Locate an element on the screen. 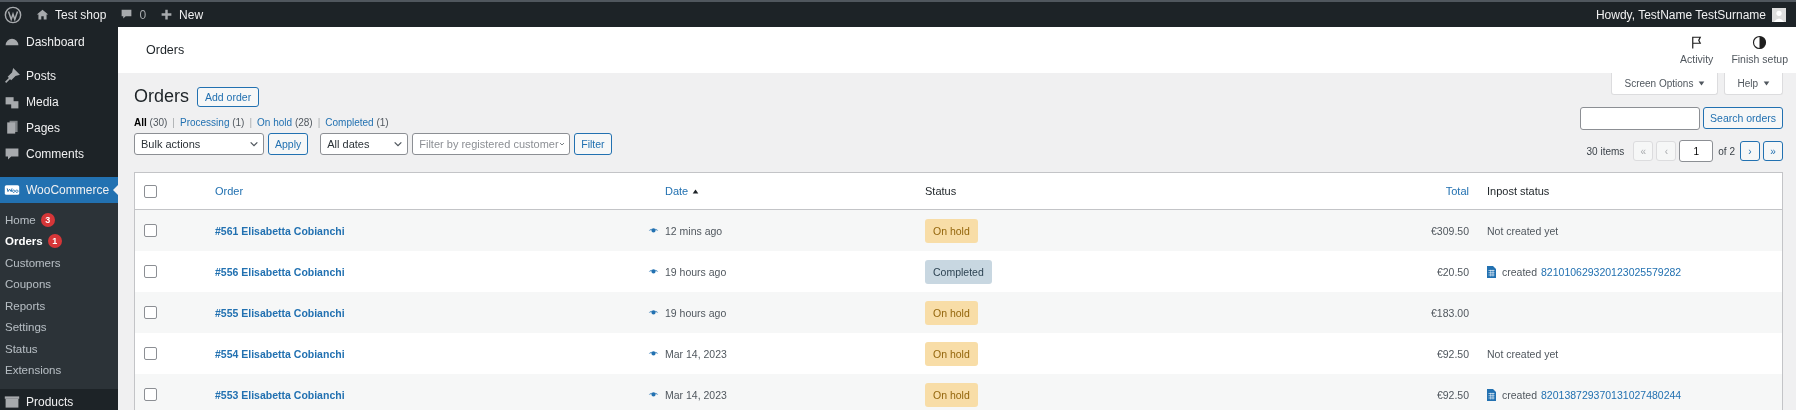  page-number-field: 1 is located at coordinates (1696, 151).